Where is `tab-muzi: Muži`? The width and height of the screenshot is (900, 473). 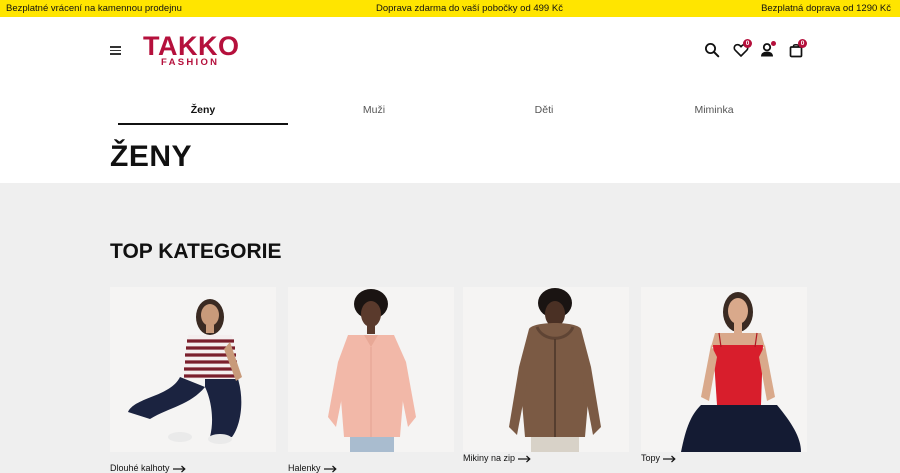
tab-muzi: Muži is located at coordinates (374, 112).